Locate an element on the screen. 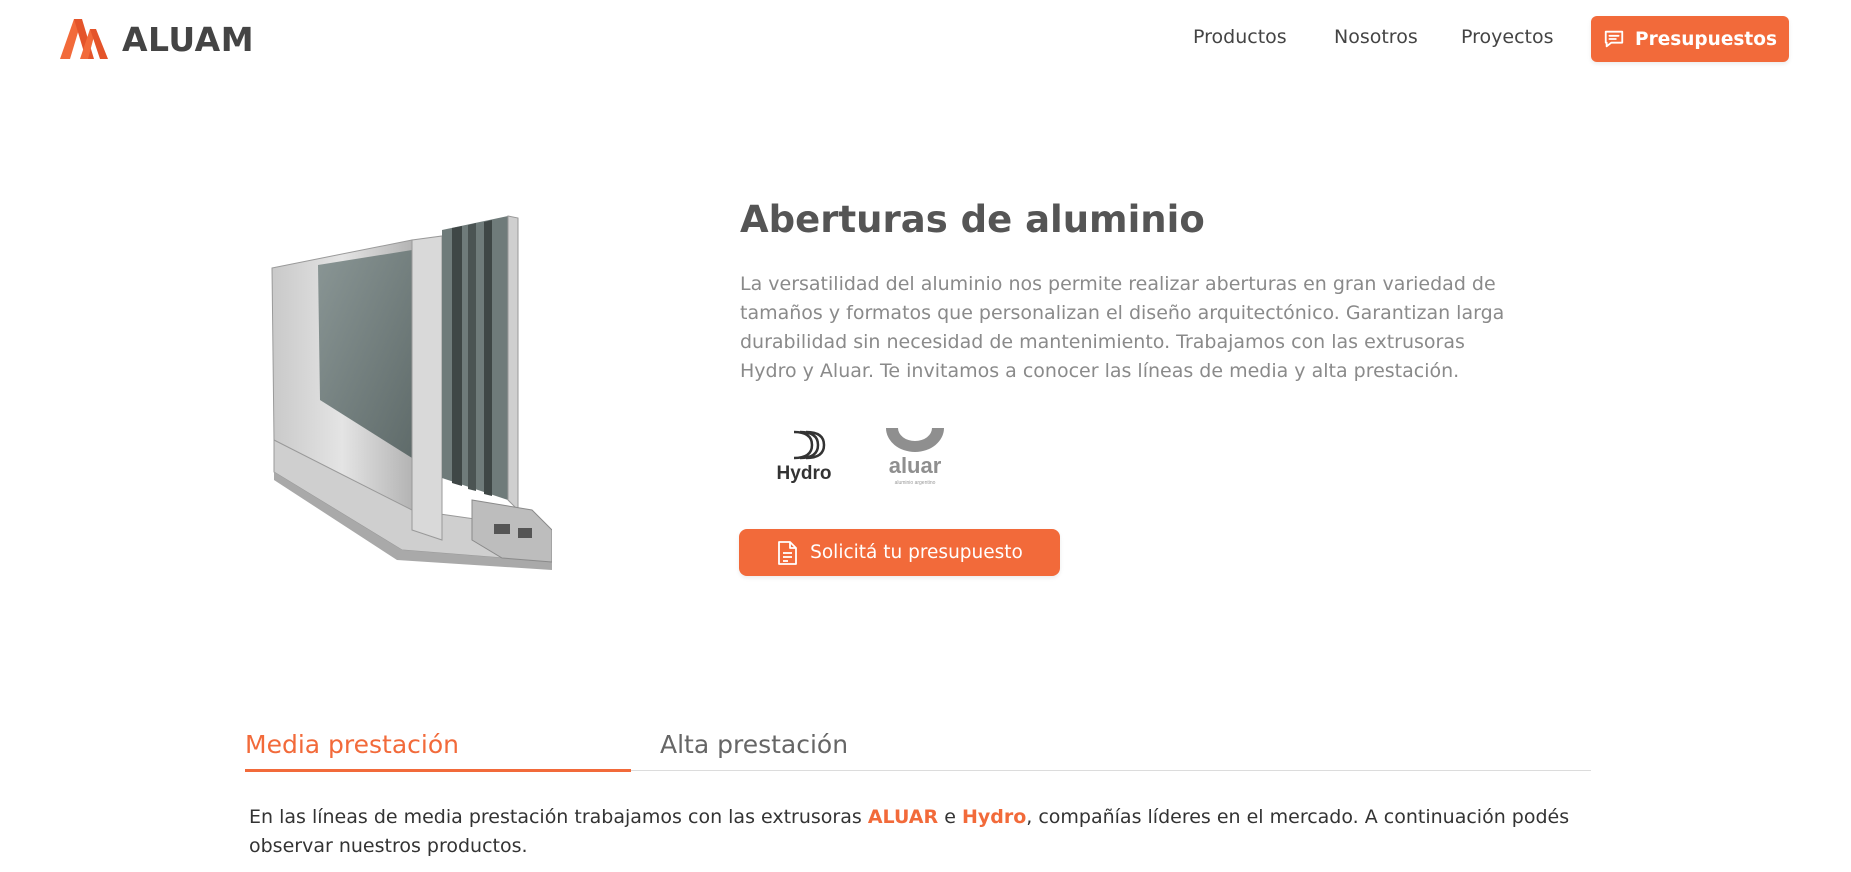 This screenshot has width=1851, height=872. hydro-wordmark: Hydro is located at coordinates (804, 473).